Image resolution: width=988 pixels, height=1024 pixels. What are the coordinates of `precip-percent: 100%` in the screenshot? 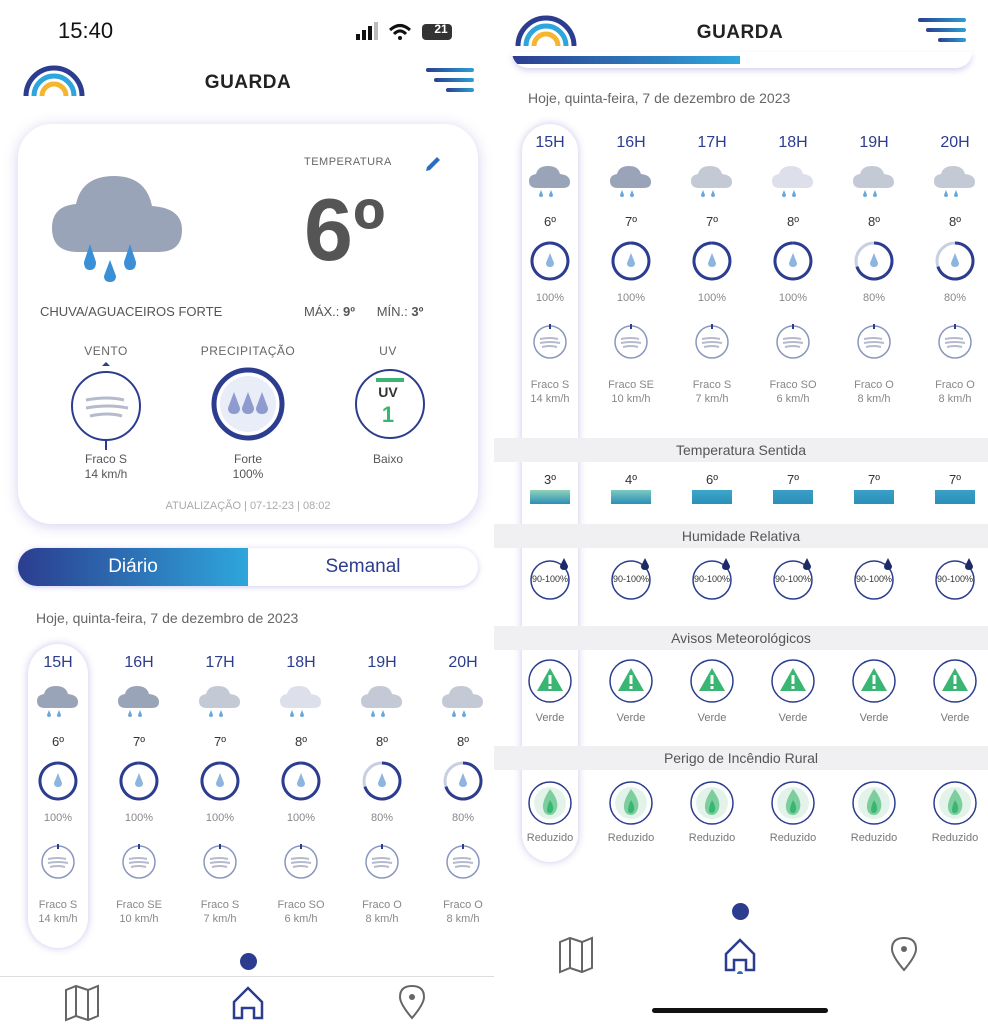 It's located at (248, 474).